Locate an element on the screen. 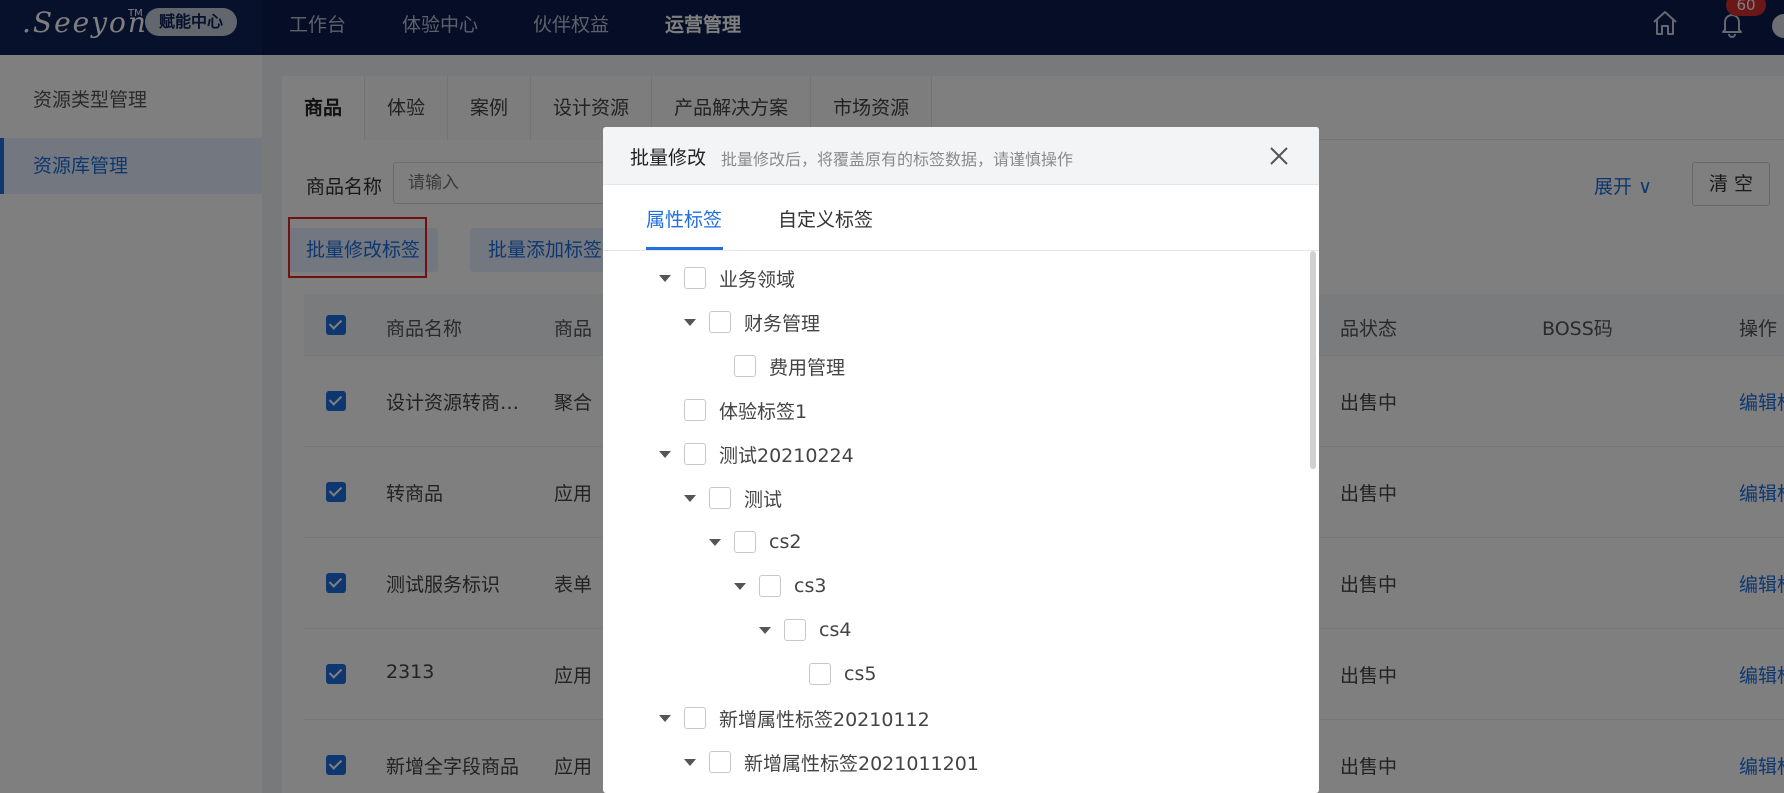  tree-node-label: 测试20210224 is located at coordinates (786, 455).